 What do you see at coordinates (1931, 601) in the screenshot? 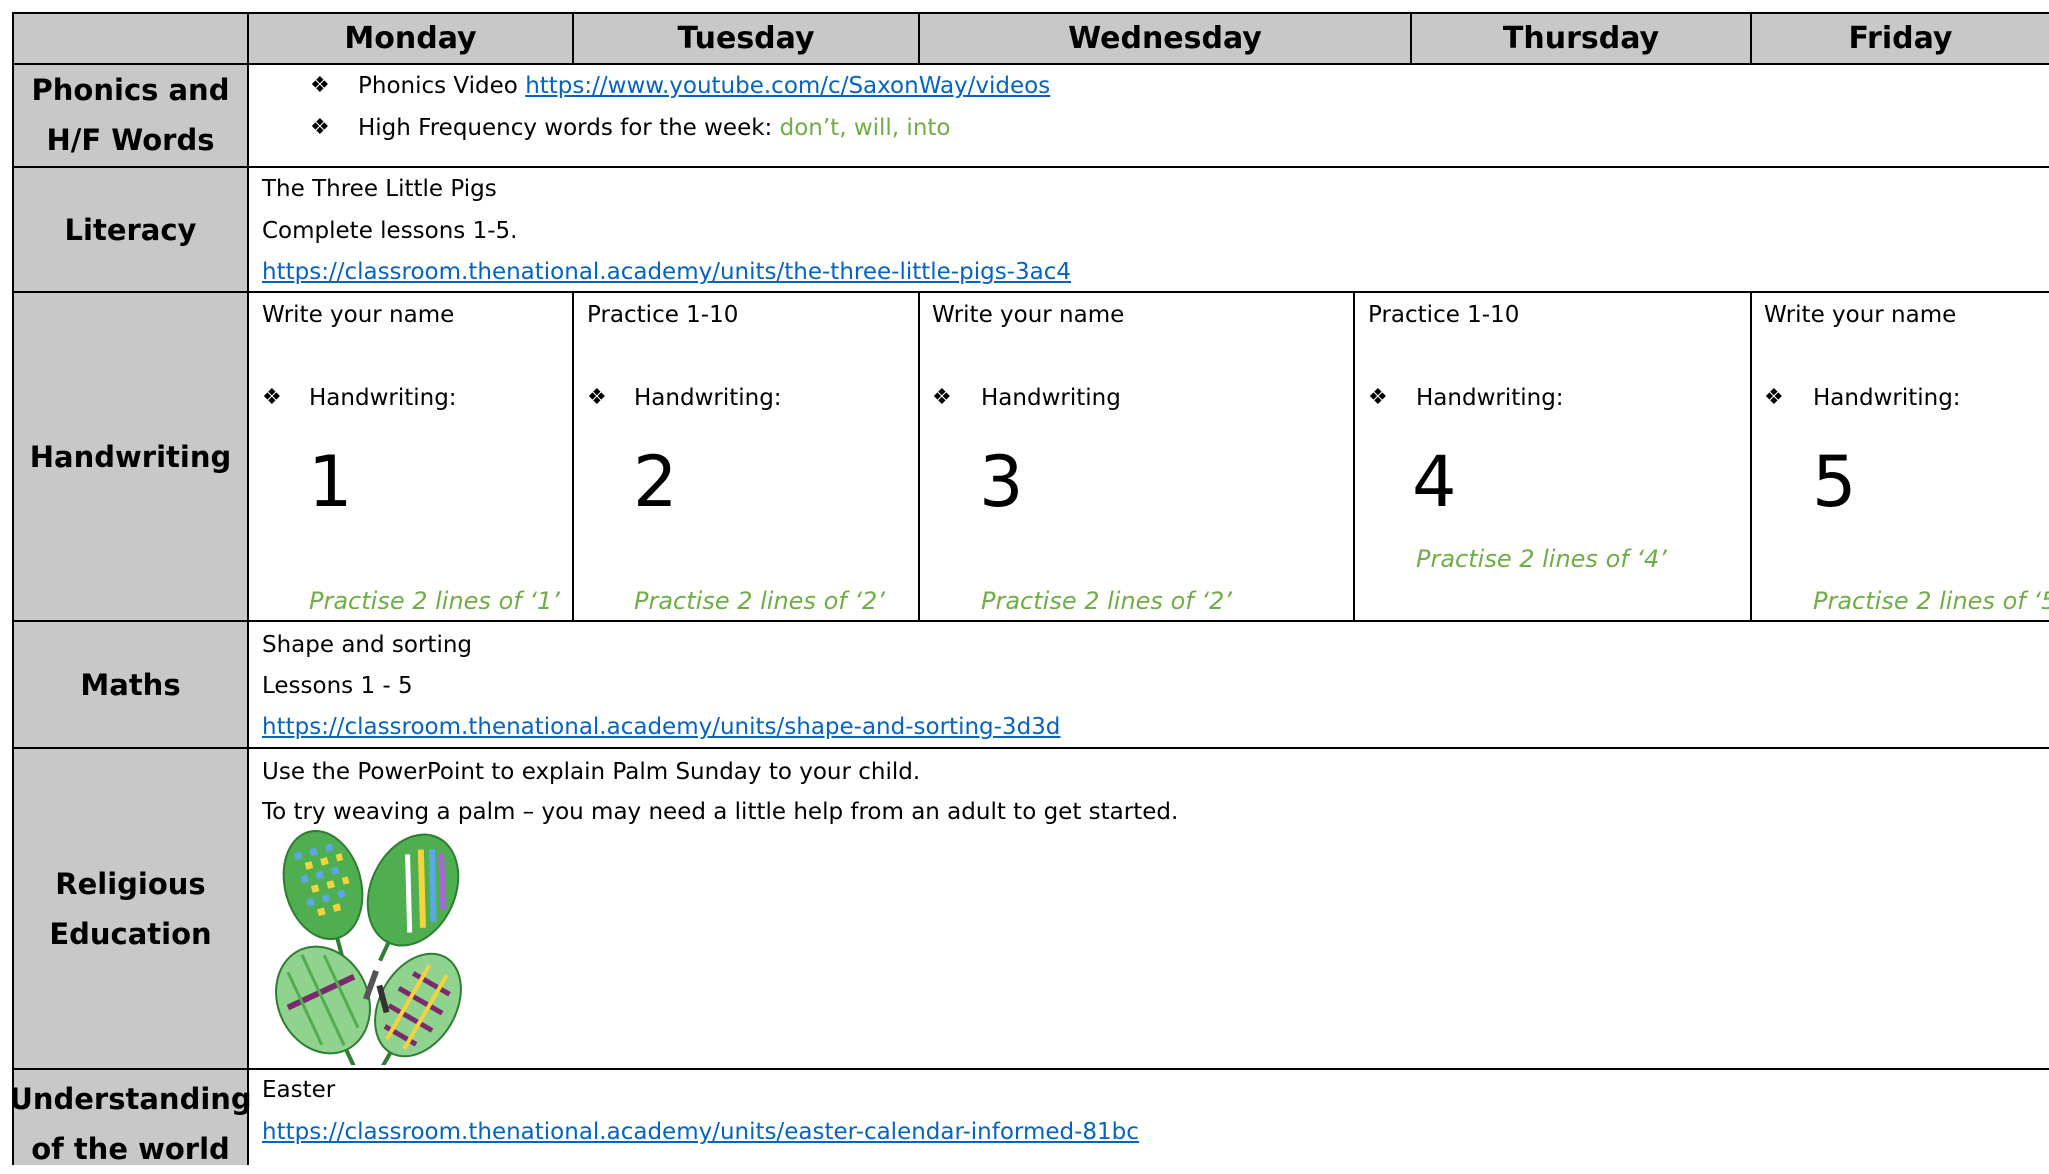
I see `handwriting-practise-friday: Practise 2 lines of ‘5’` at bounding box center [1931, 601].